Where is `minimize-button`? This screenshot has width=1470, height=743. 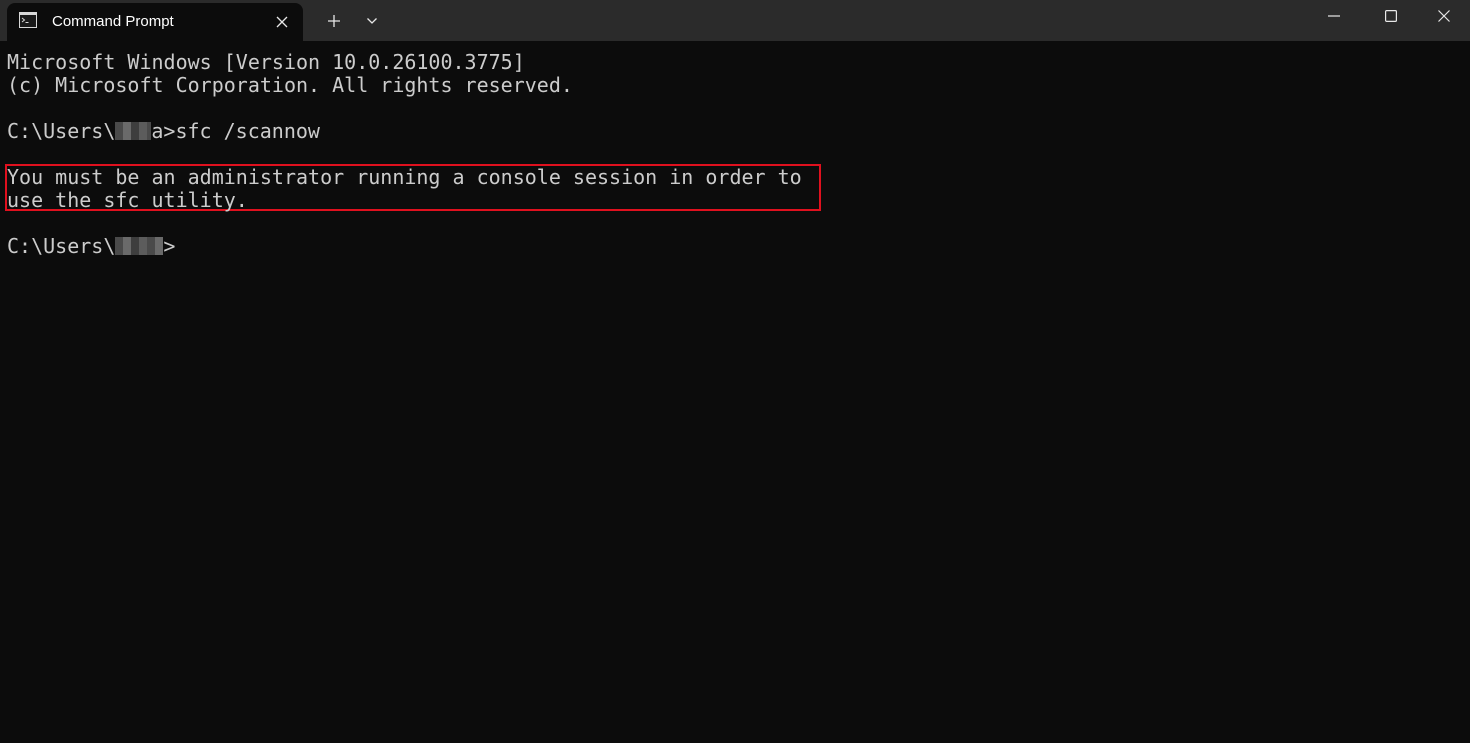
minimize-button is located at coordinates (1334, 16).